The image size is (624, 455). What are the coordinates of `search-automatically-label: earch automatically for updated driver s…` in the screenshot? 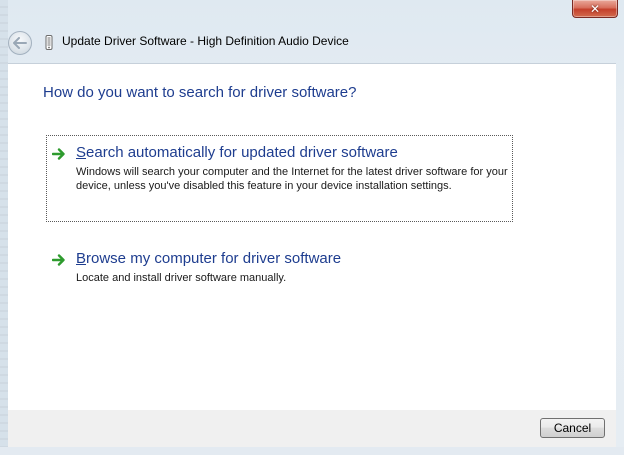 It's located at (242, 152).